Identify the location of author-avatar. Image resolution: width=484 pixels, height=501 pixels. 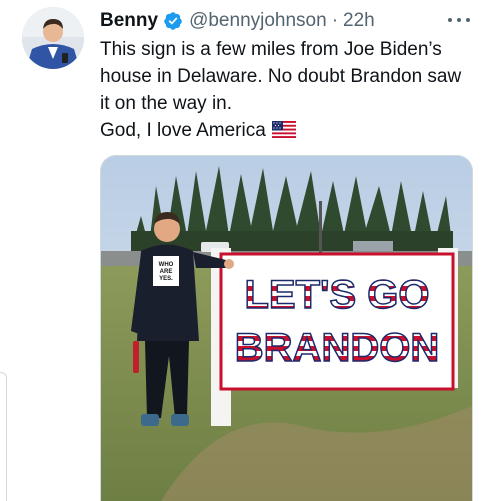
(53, 38).